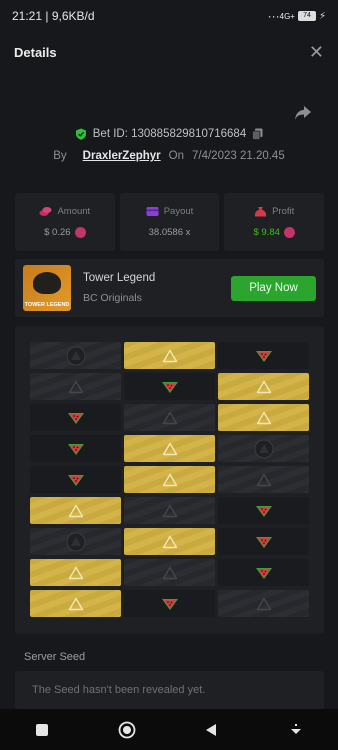 The image size is (338, 750). Describe the element at coordinates (169, 729) in the screenshot. I see `system-nav-bar` at that location.